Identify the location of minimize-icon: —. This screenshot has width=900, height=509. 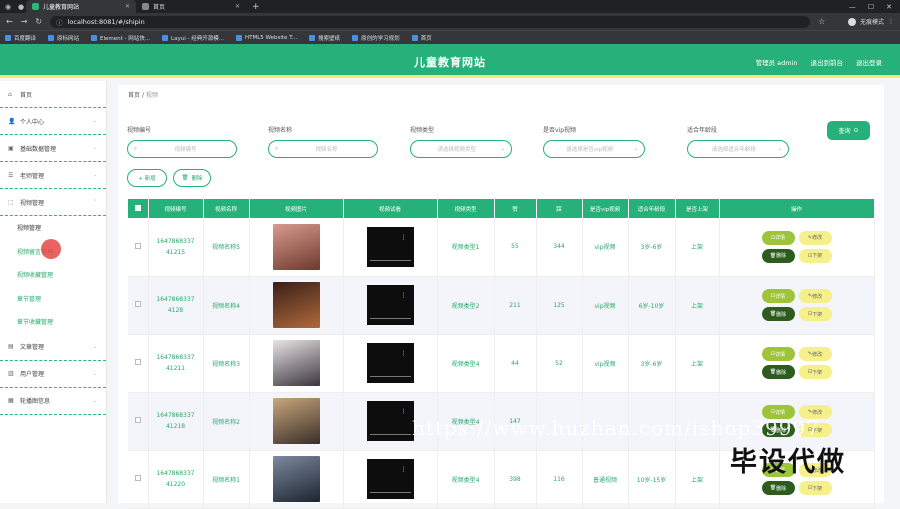
(852, 7).